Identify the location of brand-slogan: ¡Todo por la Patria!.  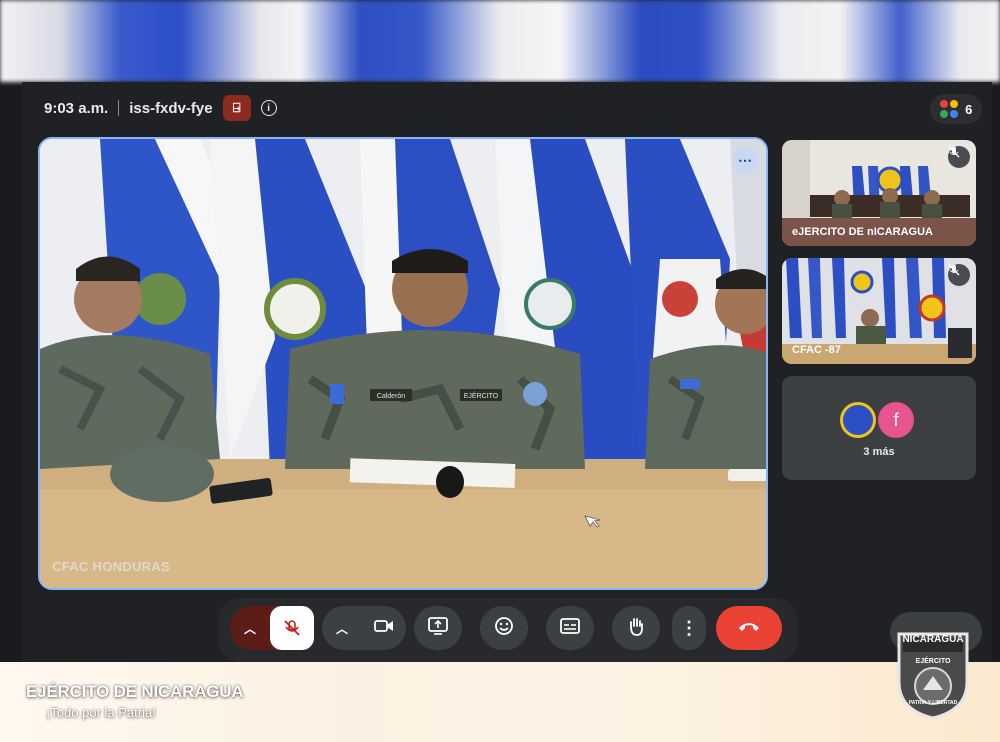
(101, 712).